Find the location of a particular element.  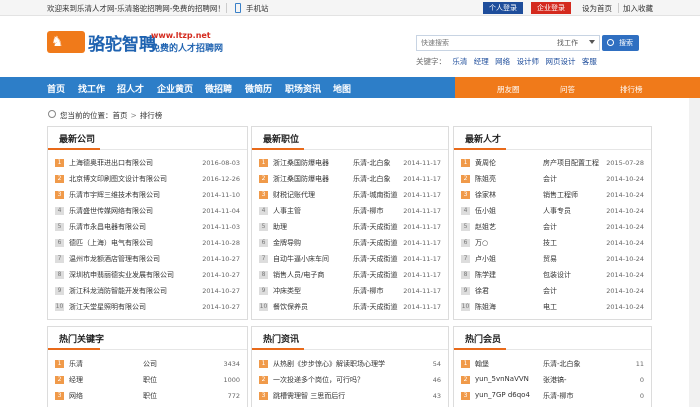

list-item: 3 财税记账代理 乐清-城南街道 2014-11-17 is located at coordinates (350, 195).